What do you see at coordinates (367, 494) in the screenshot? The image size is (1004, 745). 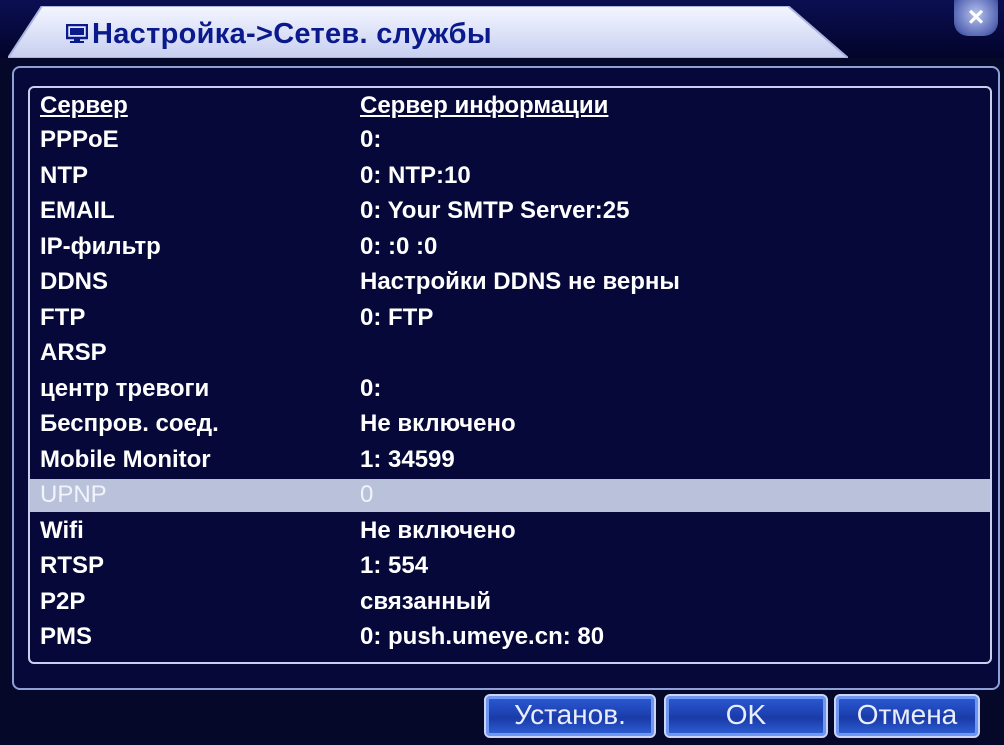 I see `server-info-cell: 0` at bounding box center [367, 494].